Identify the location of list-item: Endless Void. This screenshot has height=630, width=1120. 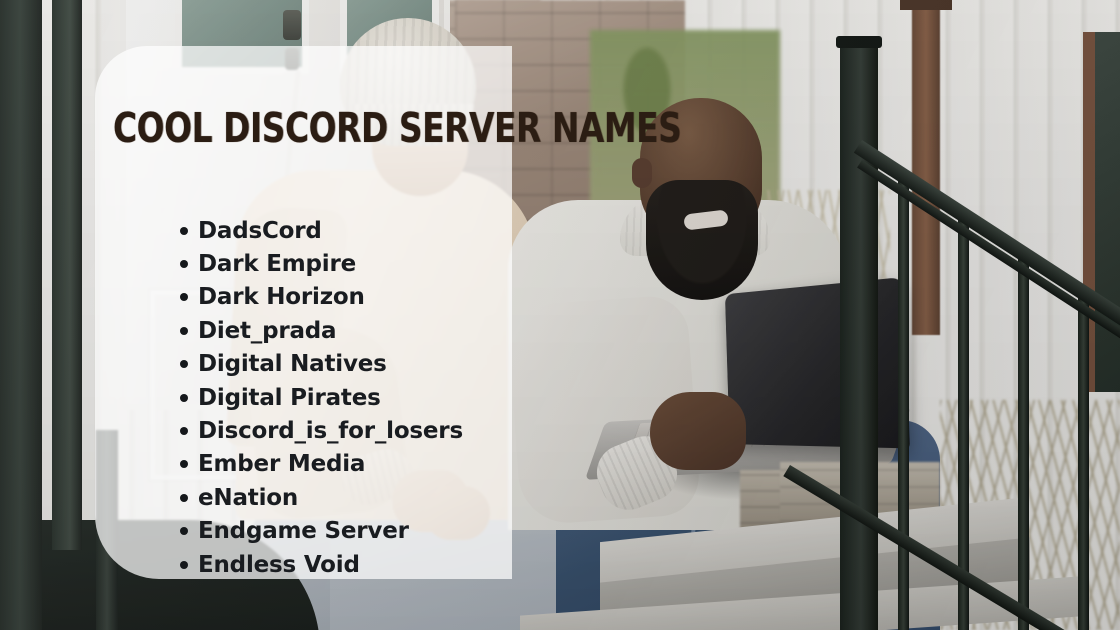
(279, 564).